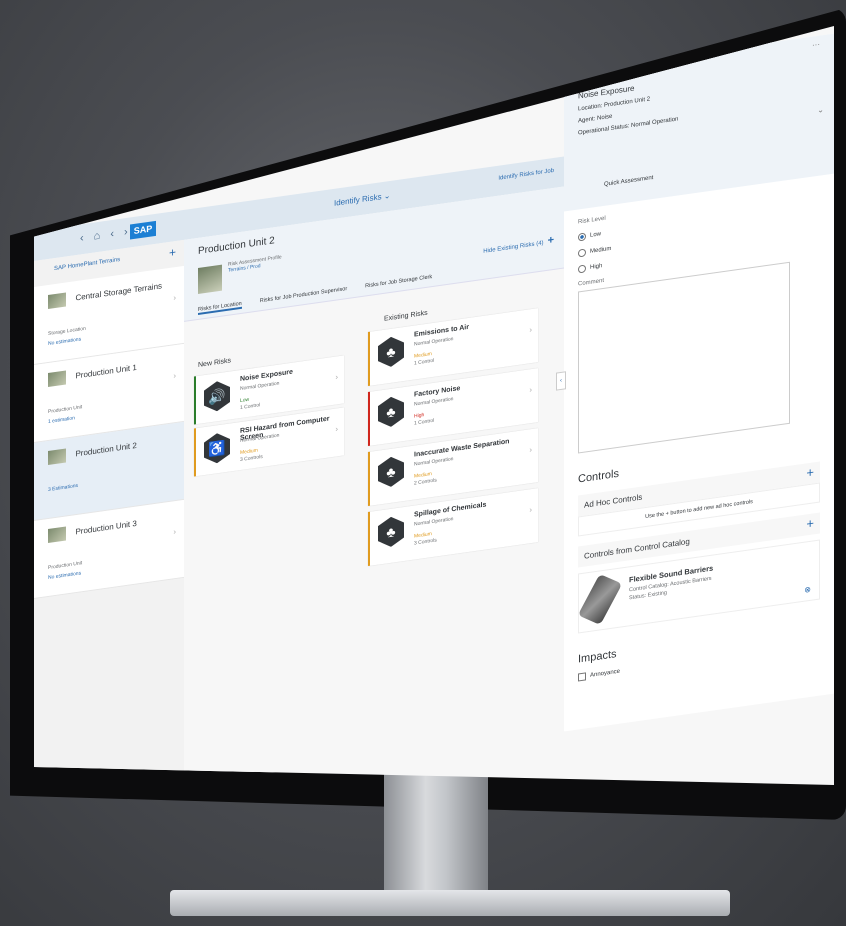 The width and height of the screenshot is (846, 926). I want to click on tab-risks-production-supervisor: Risks for Job Production Supervisor, so click(303, 296).